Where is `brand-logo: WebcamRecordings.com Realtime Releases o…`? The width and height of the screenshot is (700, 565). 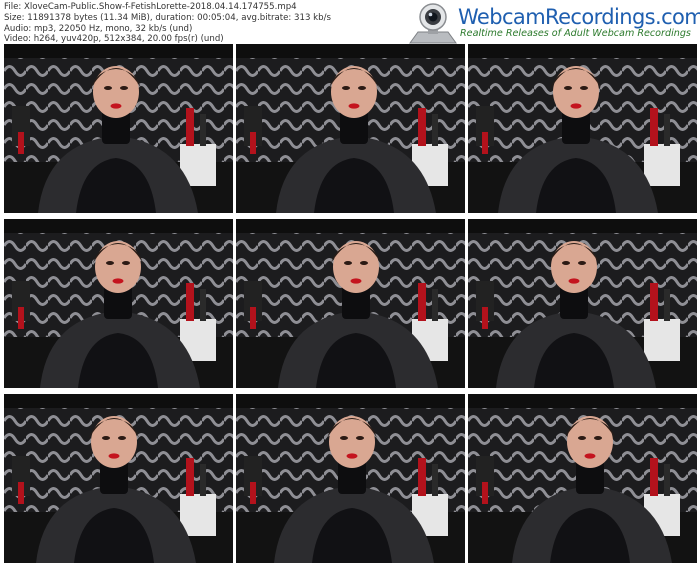
brand-logo: WebcamRecordings.com Realtime Releases o… is located at coordinates (552, 23).